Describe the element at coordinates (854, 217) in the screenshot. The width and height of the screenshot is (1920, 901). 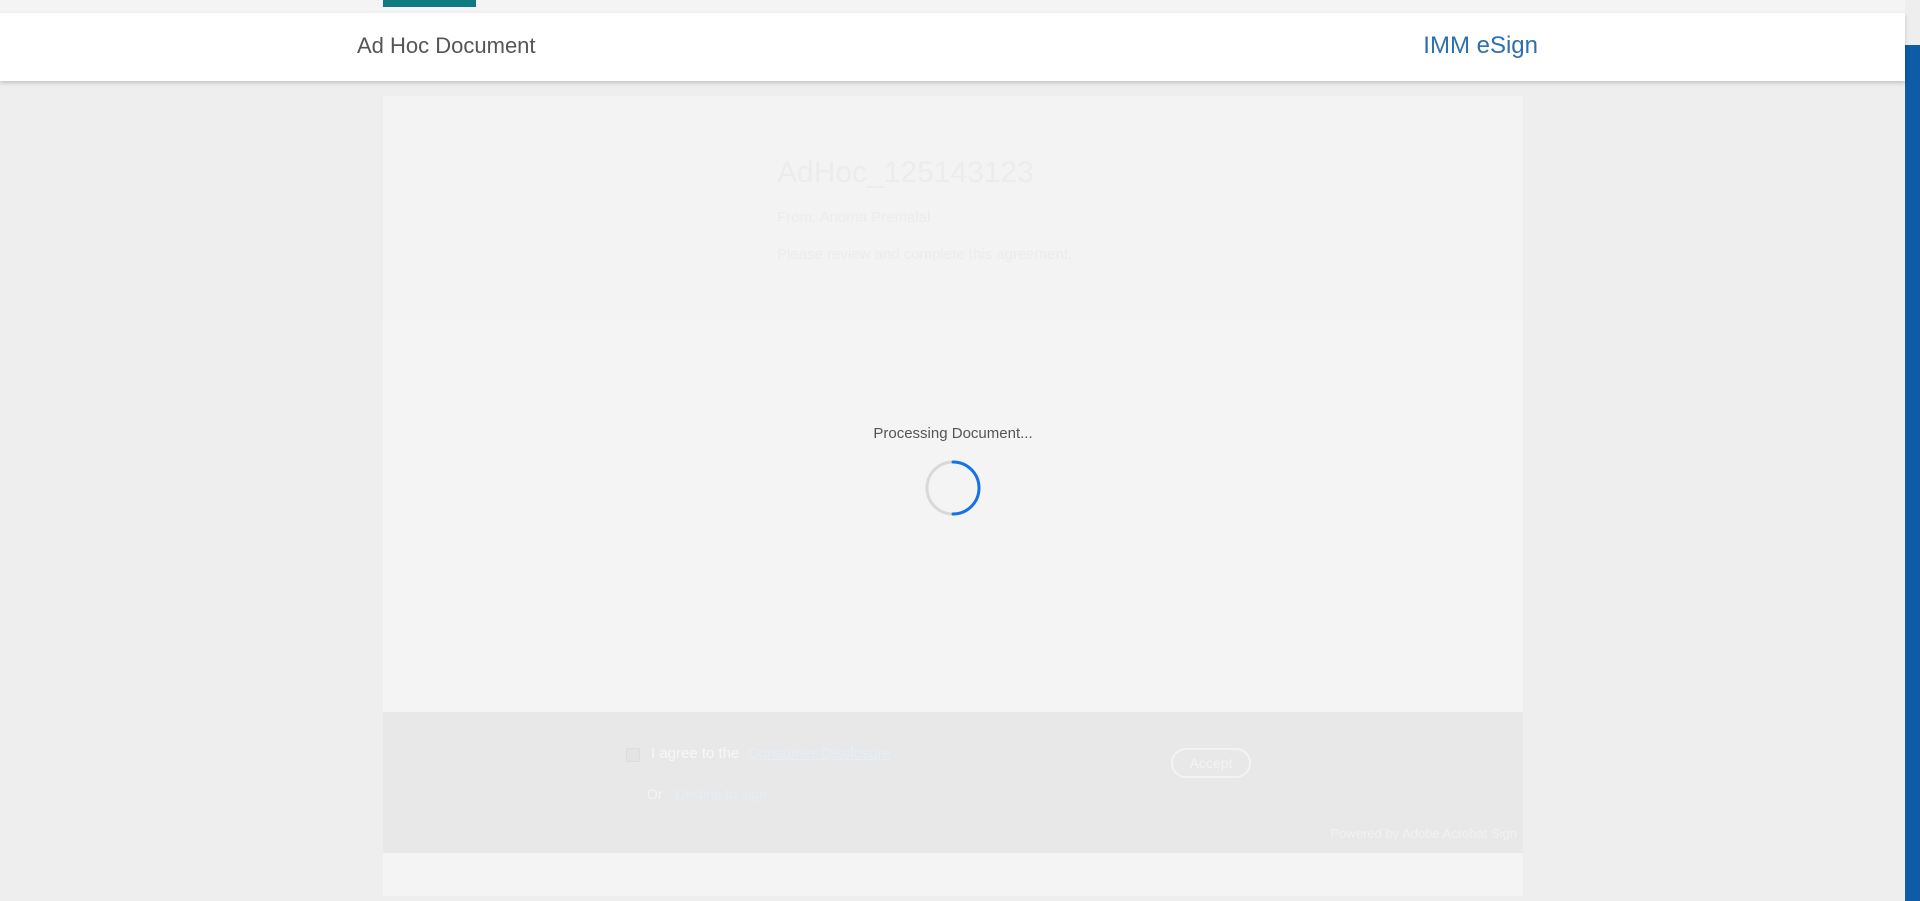
I see `document-sender: From: Anoma Premalal` at that location.